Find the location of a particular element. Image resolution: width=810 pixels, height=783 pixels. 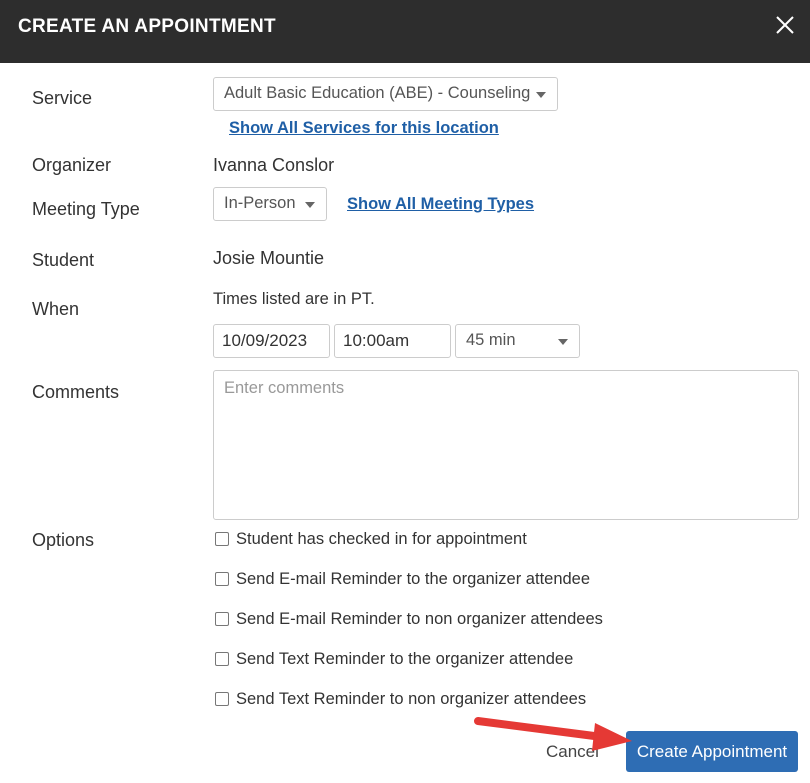

timezone-note: Times listed are in PT. is located at coordinates (294, 299).